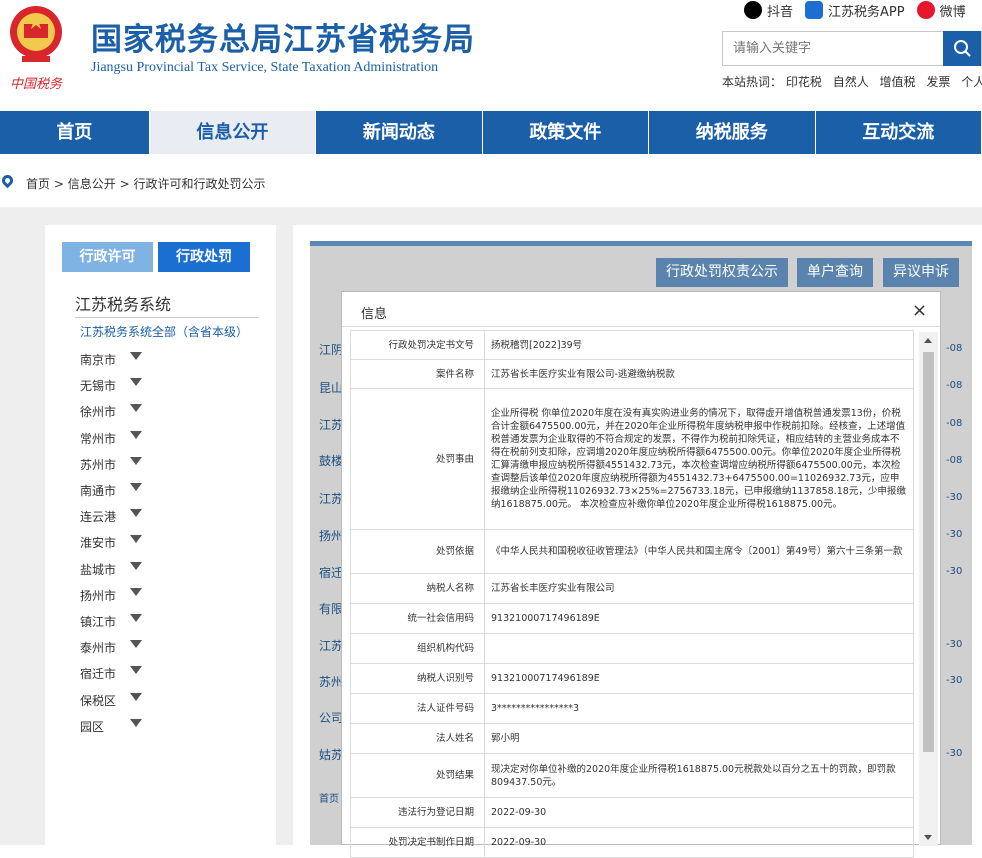  What do you see at coordinates (329, 797) in the screenshot?
I see `table-row-label: 首页` at bounding box center [329, 797].